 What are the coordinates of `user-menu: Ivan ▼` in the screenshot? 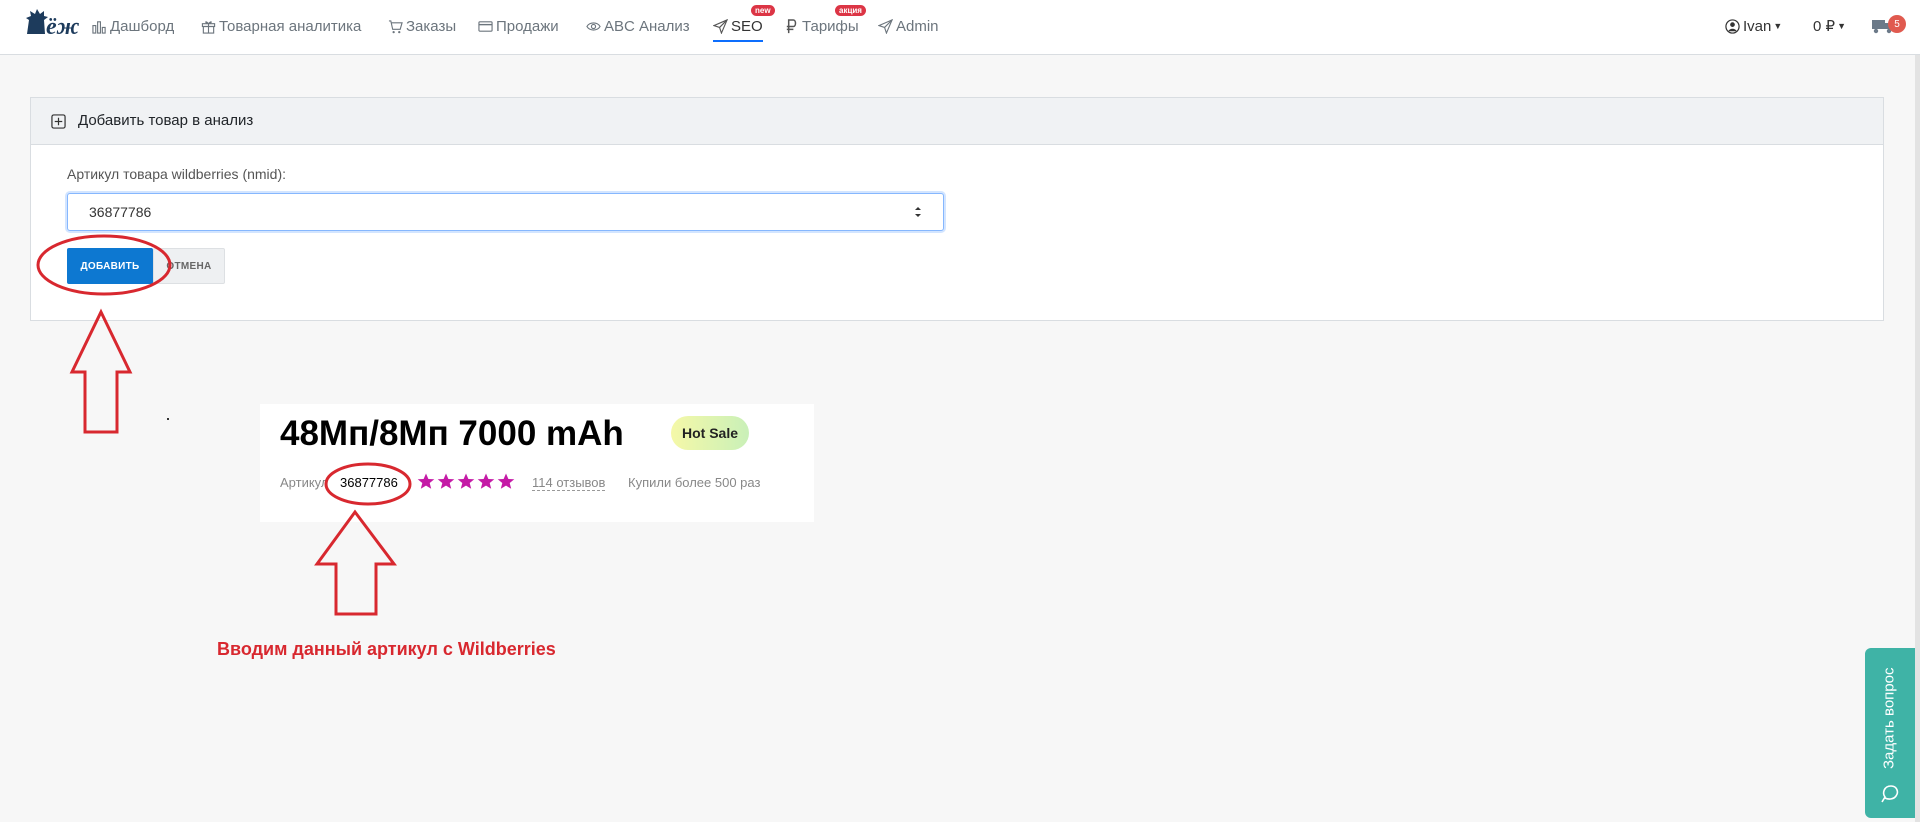 It's located at (1753, 26).